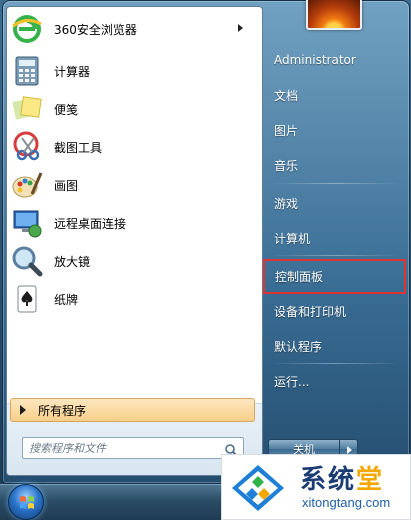 The height and width of the screenshot is (520, 411). What do you see at coordinates (286, 95) in the screenshot?
I see `right-item-label: 文档` at bounding box center [286, 95].